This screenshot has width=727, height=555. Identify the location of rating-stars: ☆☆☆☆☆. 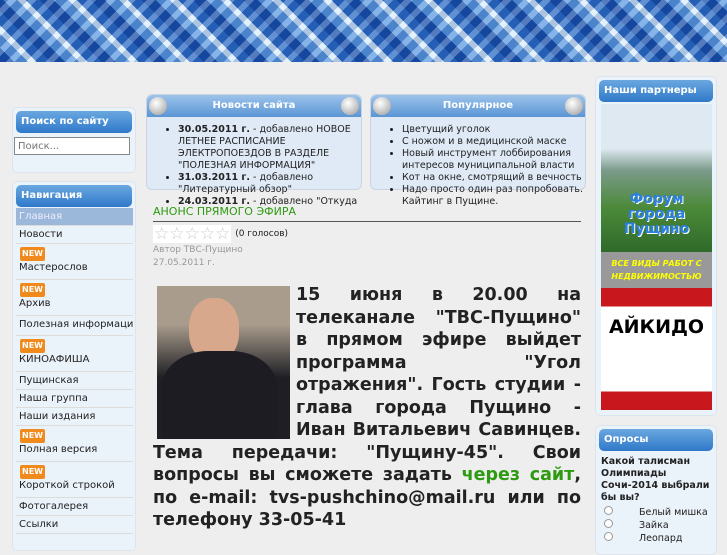
(192, 234).